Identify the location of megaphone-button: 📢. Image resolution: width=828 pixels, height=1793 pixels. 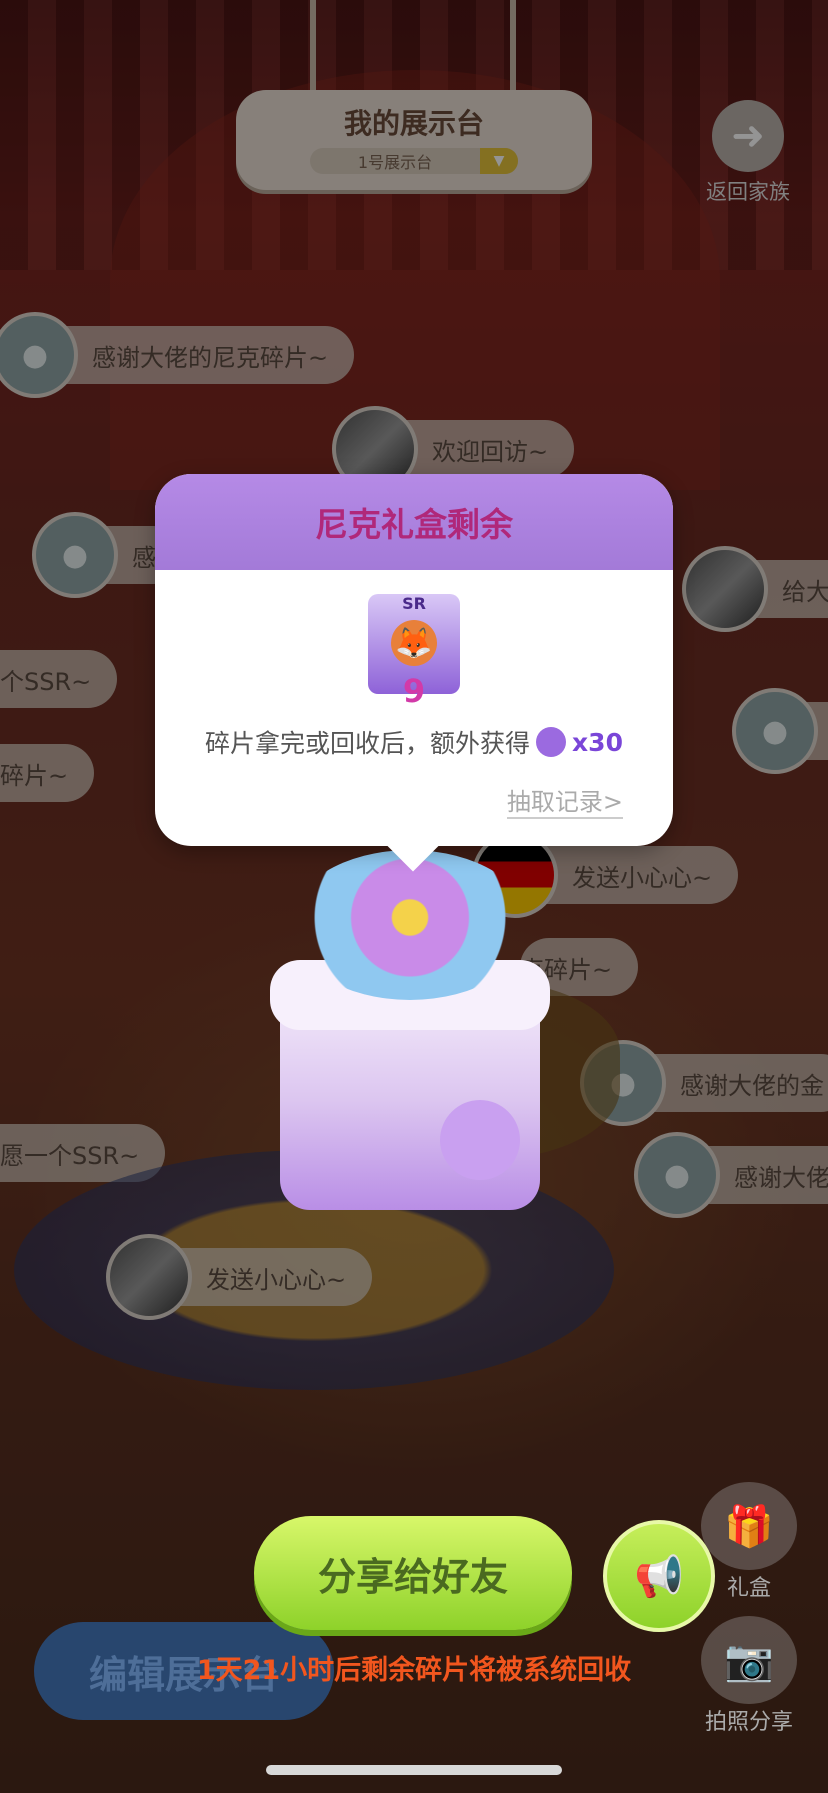
(659, 1576).